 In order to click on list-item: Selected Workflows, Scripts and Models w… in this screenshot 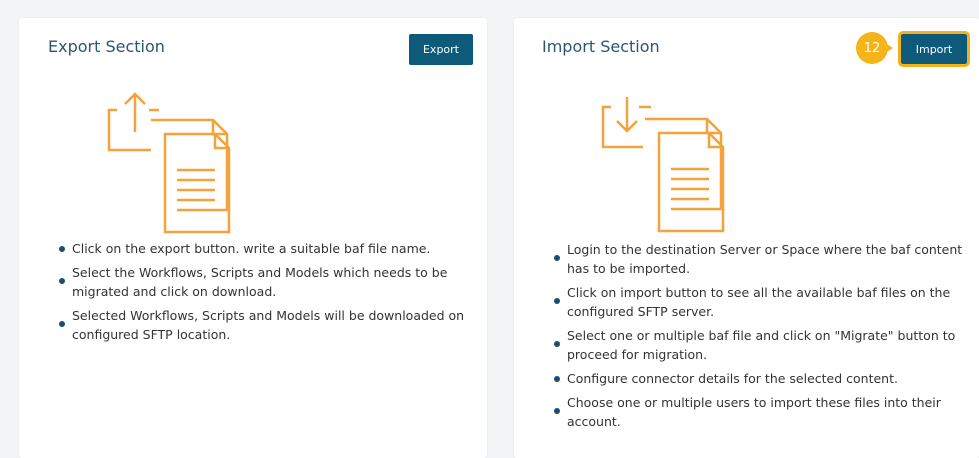, I will do `click(266, 325)`.